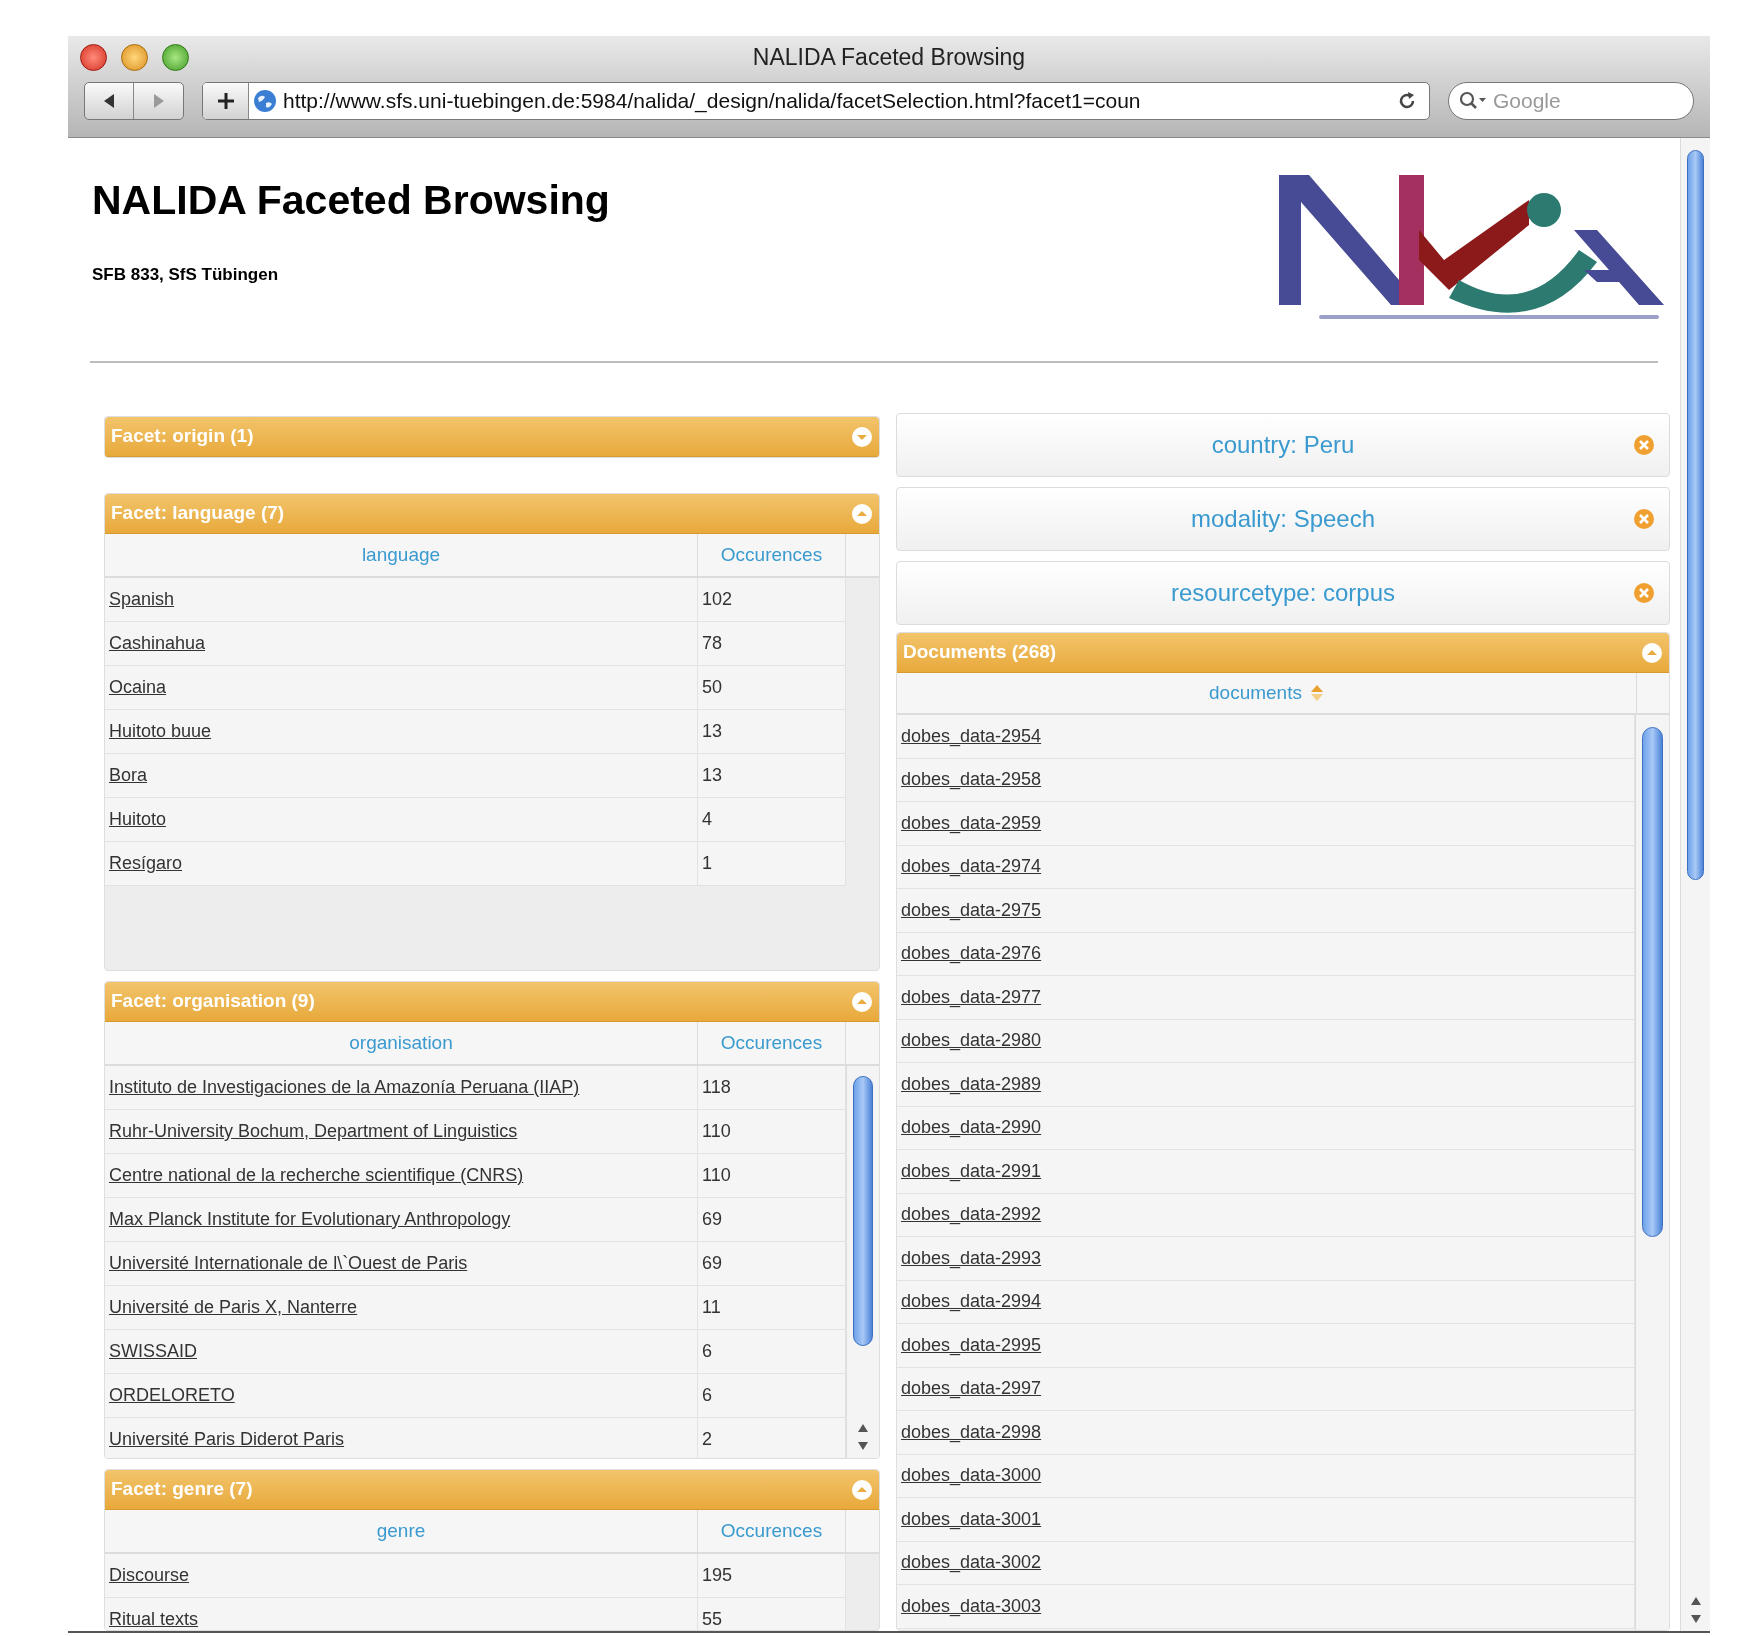  Describe the element at coordinates (1283, 445) in the screenshot. I see `filter-label: country: Peru` at that location.